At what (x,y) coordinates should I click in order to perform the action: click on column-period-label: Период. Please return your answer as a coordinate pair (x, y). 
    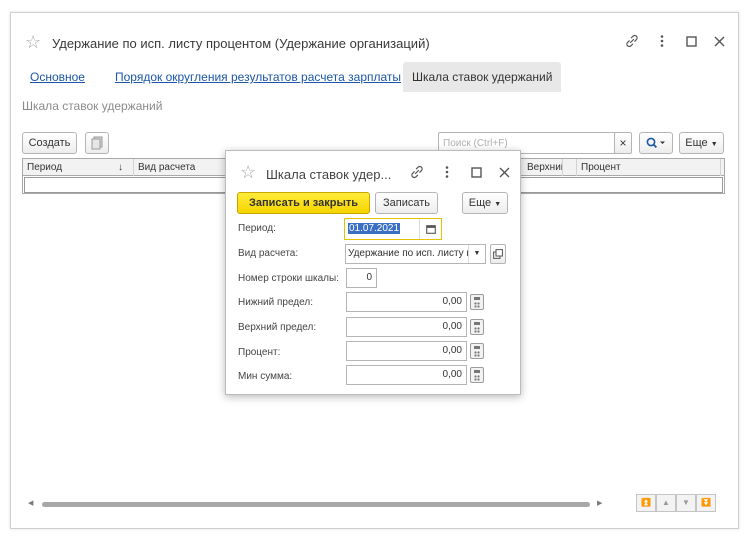
    Looking at the image, I should click on (45, 167).